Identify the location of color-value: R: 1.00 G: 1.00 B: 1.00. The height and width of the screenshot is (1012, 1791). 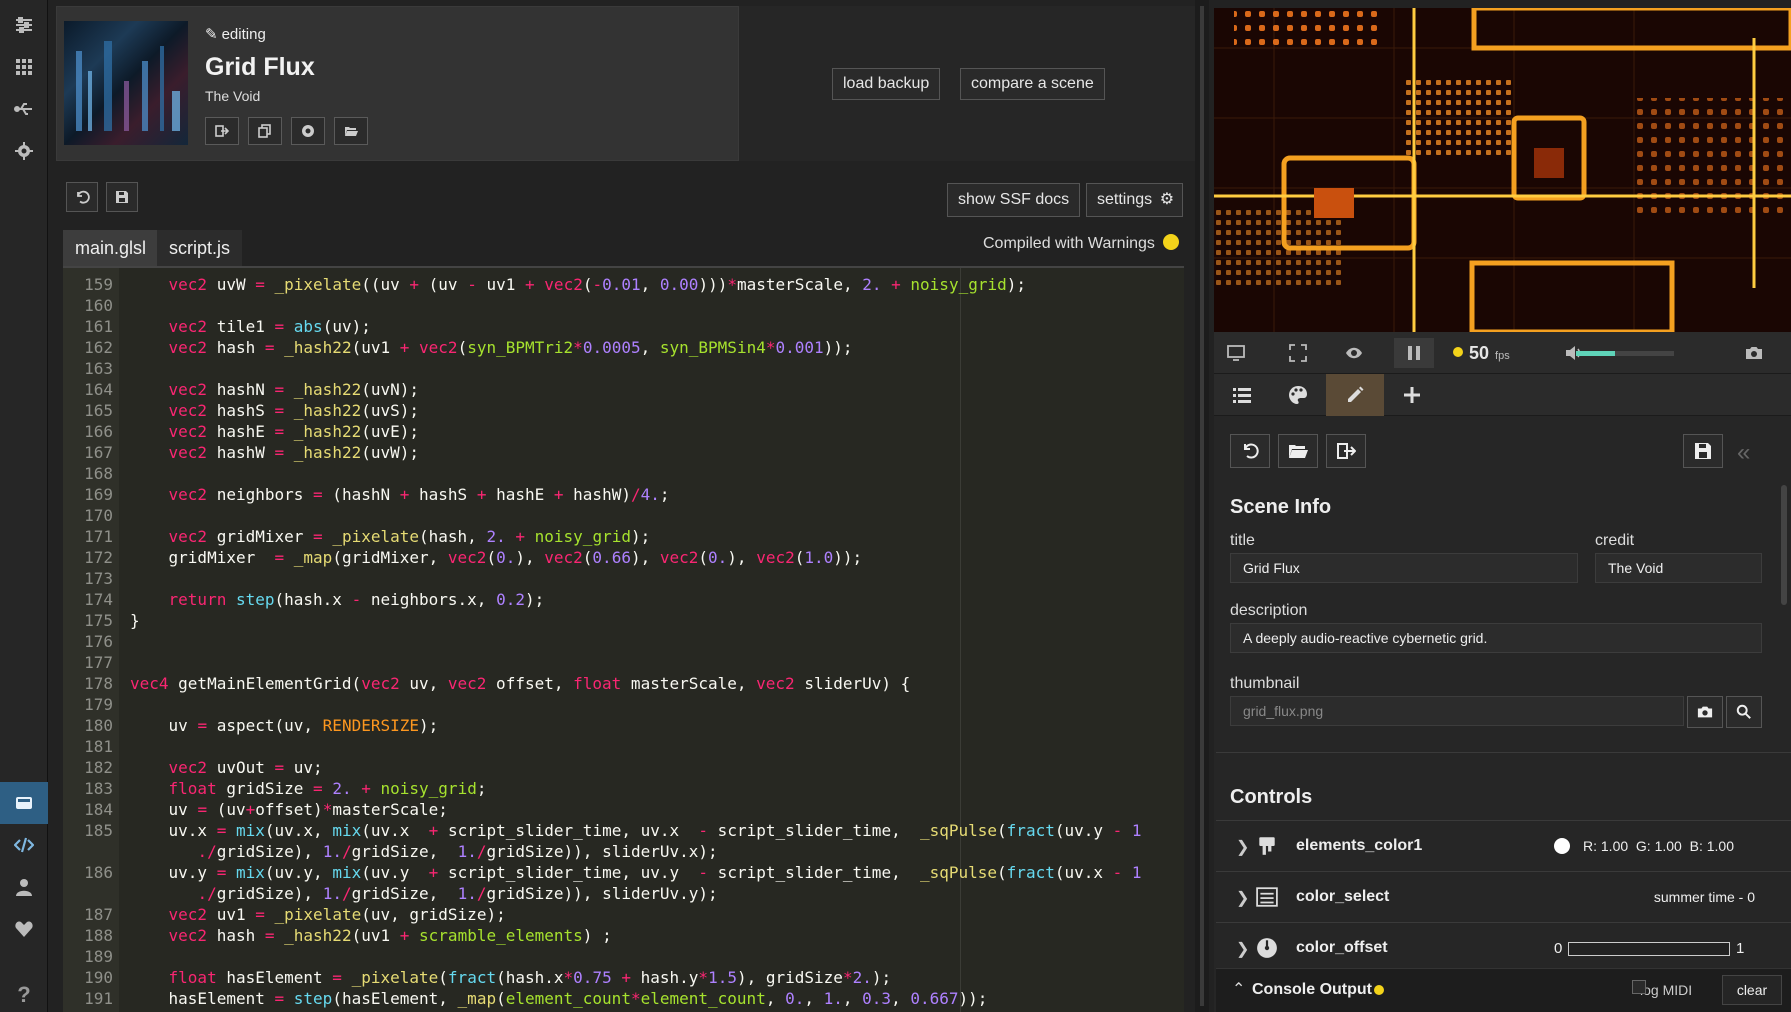
(1658, 846).